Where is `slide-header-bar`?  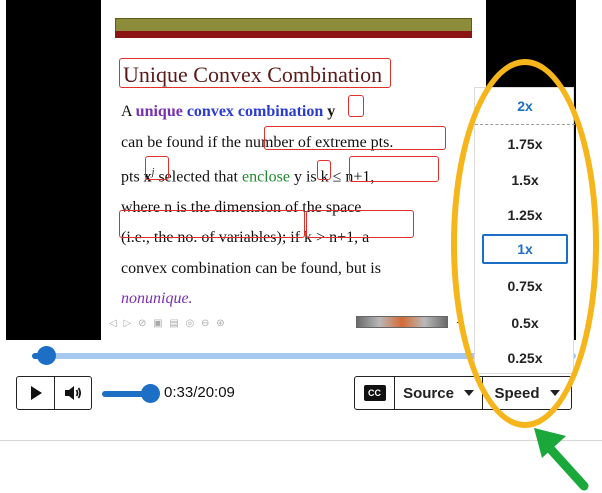 slide-header-bar is located at coordinates (293, 25).